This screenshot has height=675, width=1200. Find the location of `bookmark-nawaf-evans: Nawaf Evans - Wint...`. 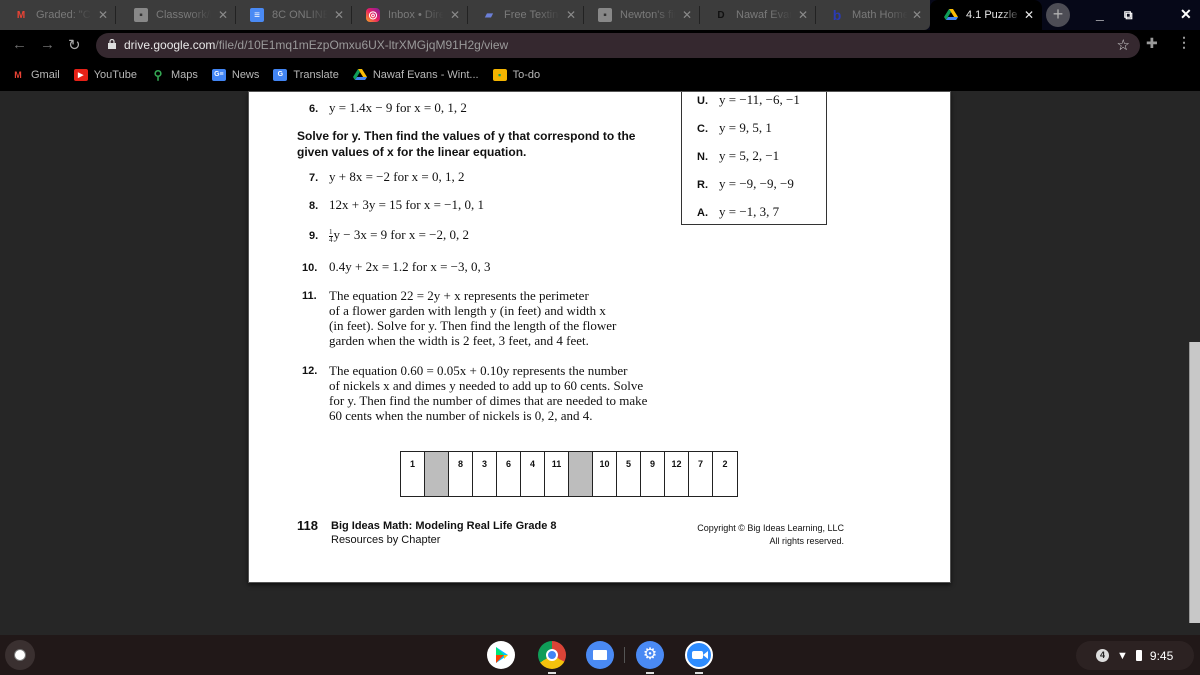

bookmark-nawaf-evans: Nawaf Evans - Wint... is located at coordinates (415, 74).